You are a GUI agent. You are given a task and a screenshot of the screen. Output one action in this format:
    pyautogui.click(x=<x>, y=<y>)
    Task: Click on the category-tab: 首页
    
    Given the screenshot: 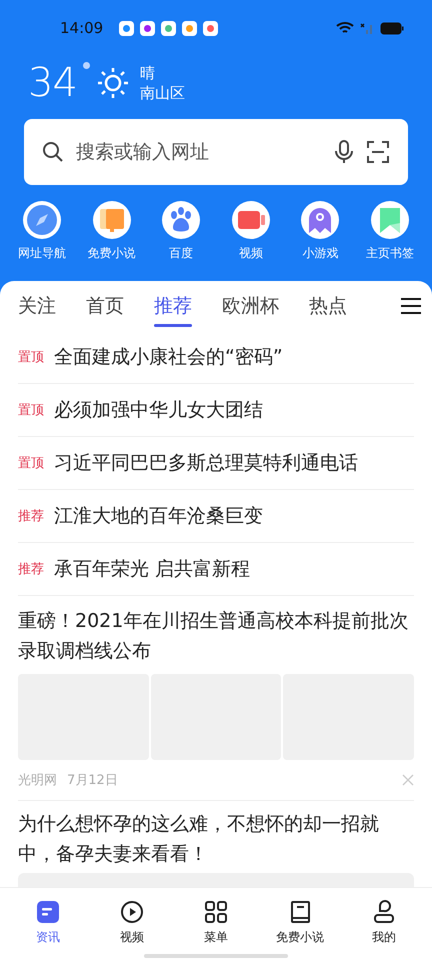 What is the action you would take?
    pyautogui.click(x=105, y=306)
    